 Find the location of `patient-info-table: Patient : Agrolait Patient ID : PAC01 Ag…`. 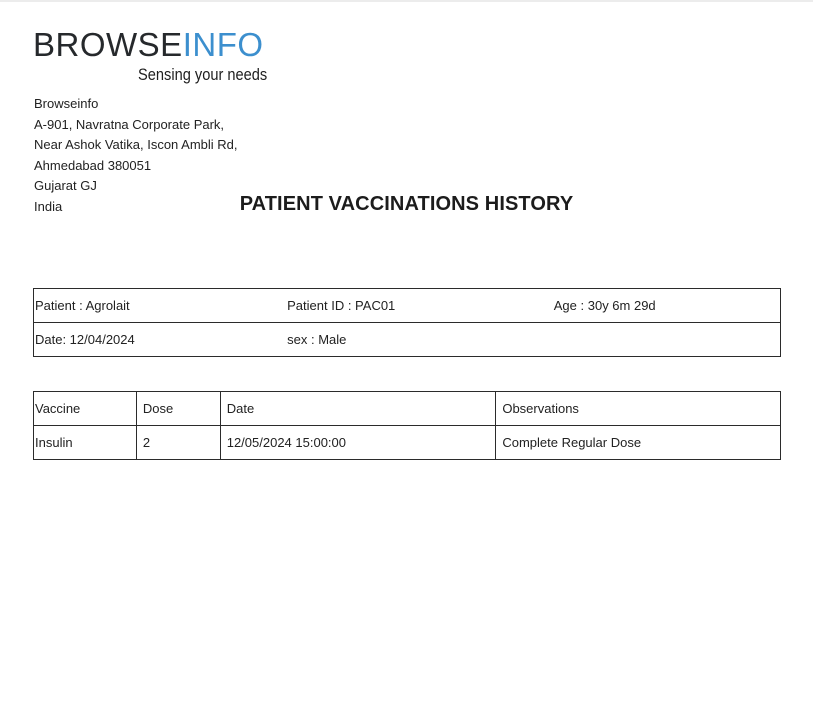

patient-info-table: Patient : Agrolait Patient ID : PAC01 Ag… is located at coordinates (407, 322).